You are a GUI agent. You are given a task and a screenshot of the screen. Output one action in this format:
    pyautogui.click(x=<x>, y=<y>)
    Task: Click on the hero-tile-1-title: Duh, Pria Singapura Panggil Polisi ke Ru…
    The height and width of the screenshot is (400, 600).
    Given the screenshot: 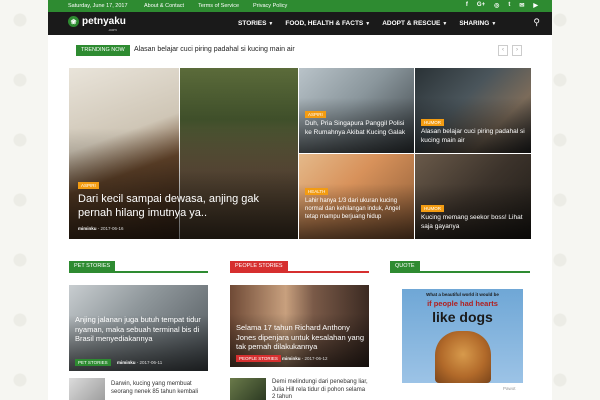 What is the action you would take?
    pyautogui.click(x=357, y=128)
    